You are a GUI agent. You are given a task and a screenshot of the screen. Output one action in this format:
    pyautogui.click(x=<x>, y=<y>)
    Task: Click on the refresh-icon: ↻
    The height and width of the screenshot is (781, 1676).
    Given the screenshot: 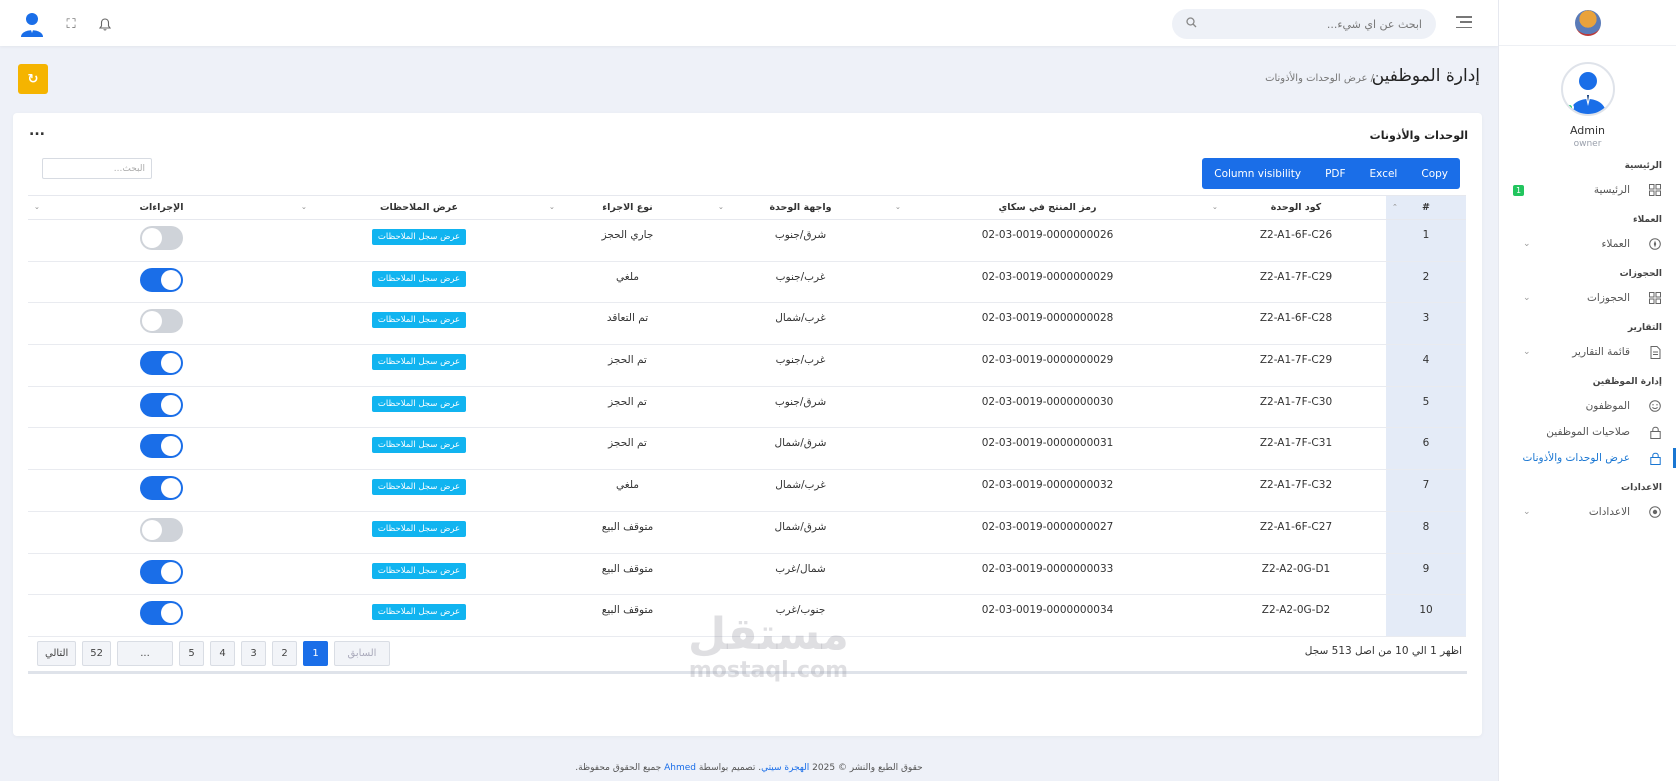 What is the action you would take?
    pyautogui.click(x=33, y=79)
    